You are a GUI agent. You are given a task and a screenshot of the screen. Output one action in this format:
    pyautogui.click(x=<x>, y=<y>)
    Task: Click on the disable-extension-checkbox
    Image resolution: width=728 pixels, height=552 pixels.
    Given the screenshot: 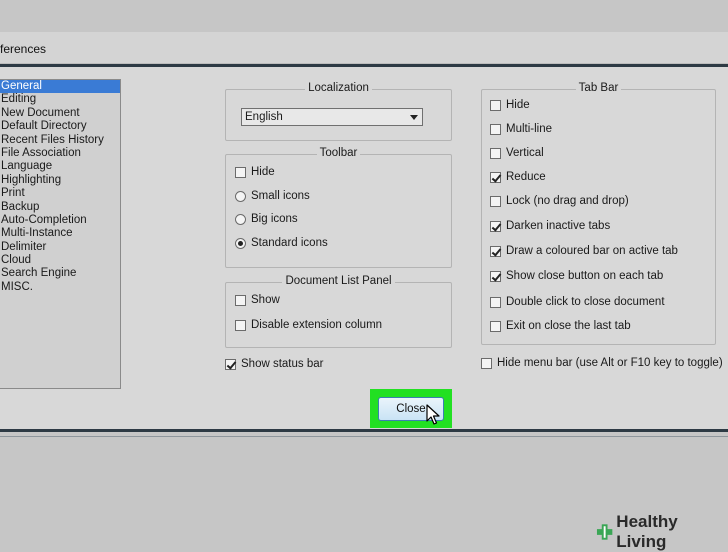 What is the action you would take?
    pyautogui.click(x=240, y=325)
    